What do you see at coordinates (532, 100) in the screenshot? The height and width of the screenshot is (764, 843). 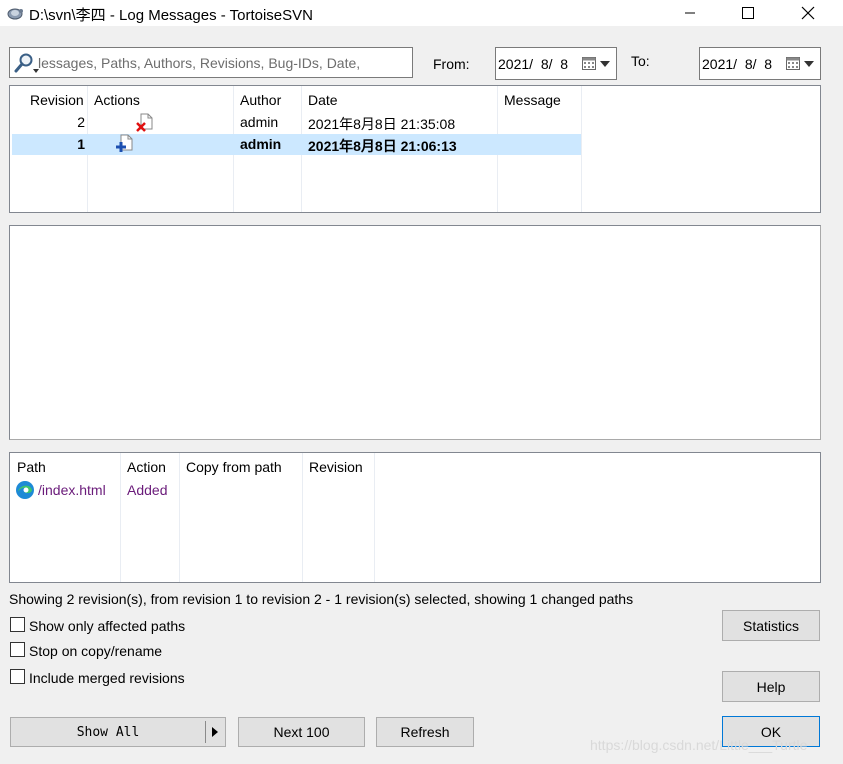 I see `column-header-message: Message` at bounding box center [532, 100].